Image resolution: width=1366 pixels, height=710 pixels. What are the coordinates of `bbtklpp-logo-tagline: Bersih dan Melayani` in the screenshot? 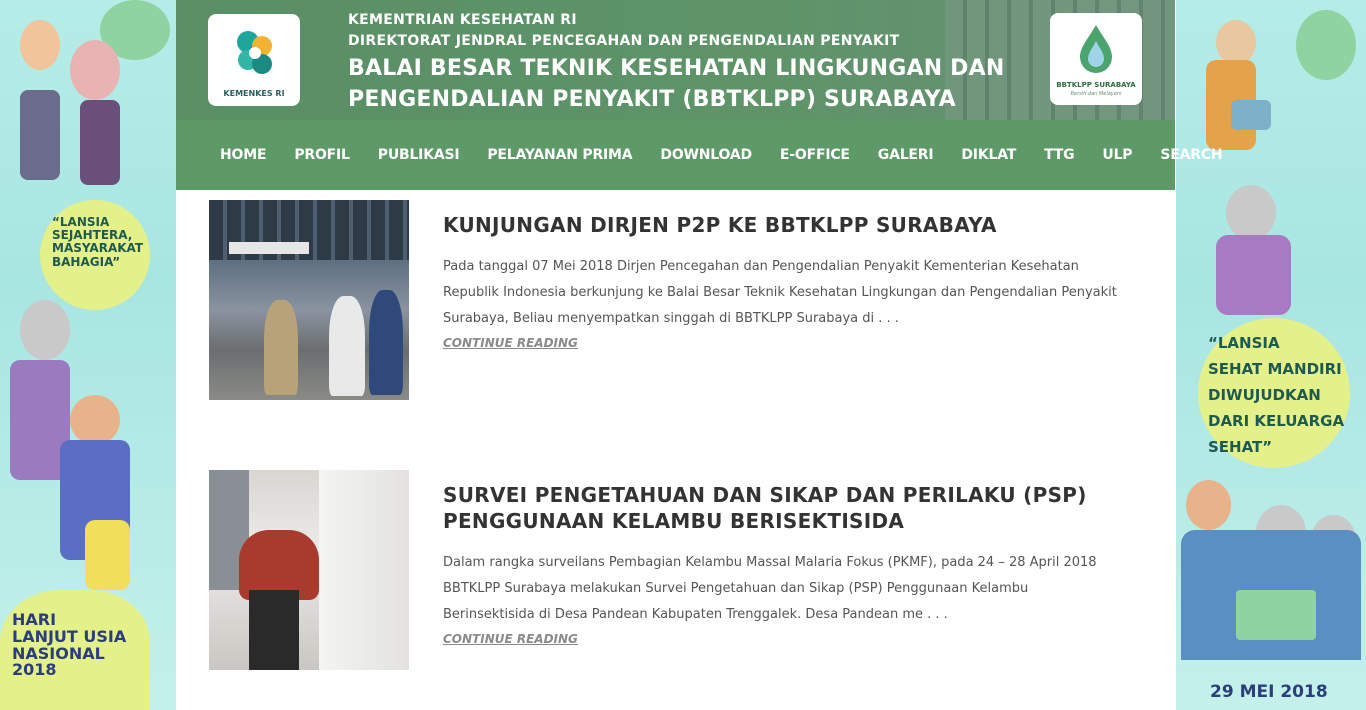 It's located at (1096, 94).